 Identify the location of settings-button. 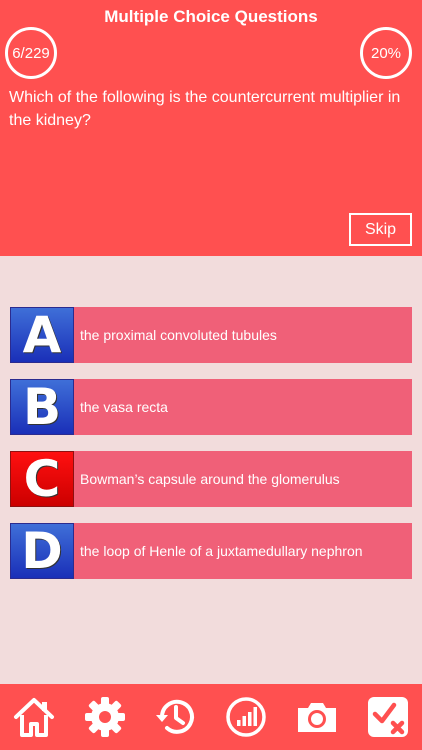
(105, 717).